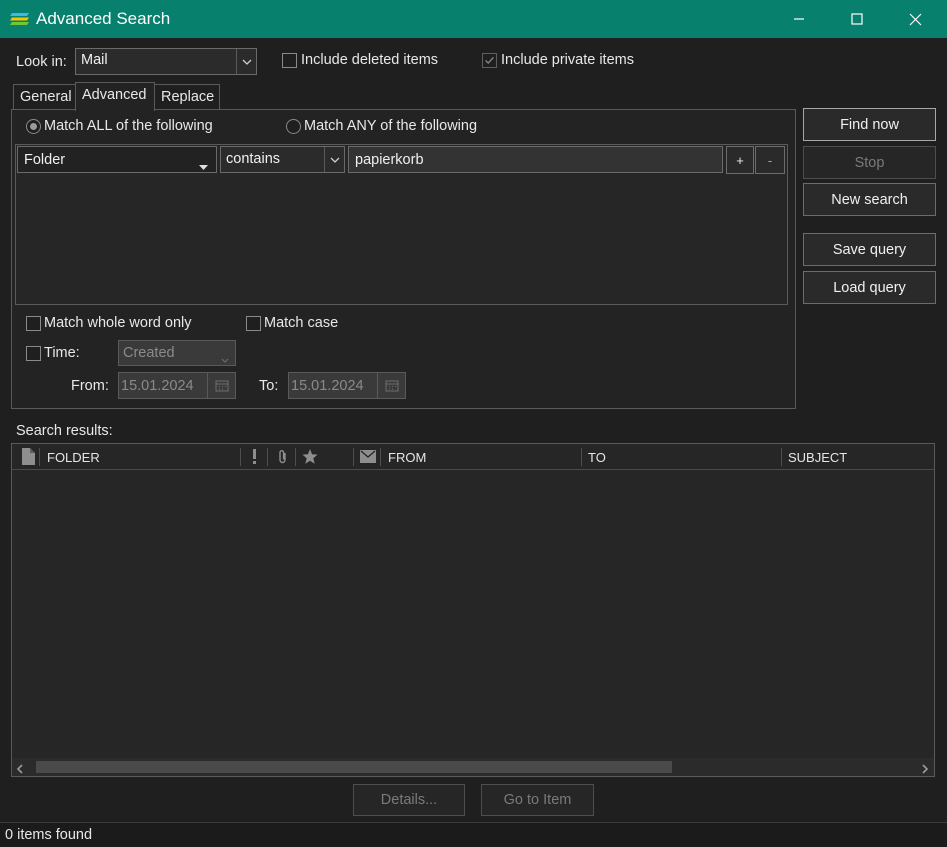 The width and height of the screenshot is (947, 847). What do you see at coordinates (177, 353) in the screenshot?
I see `time-field-combo: Created` at bounding box center [177, 353].